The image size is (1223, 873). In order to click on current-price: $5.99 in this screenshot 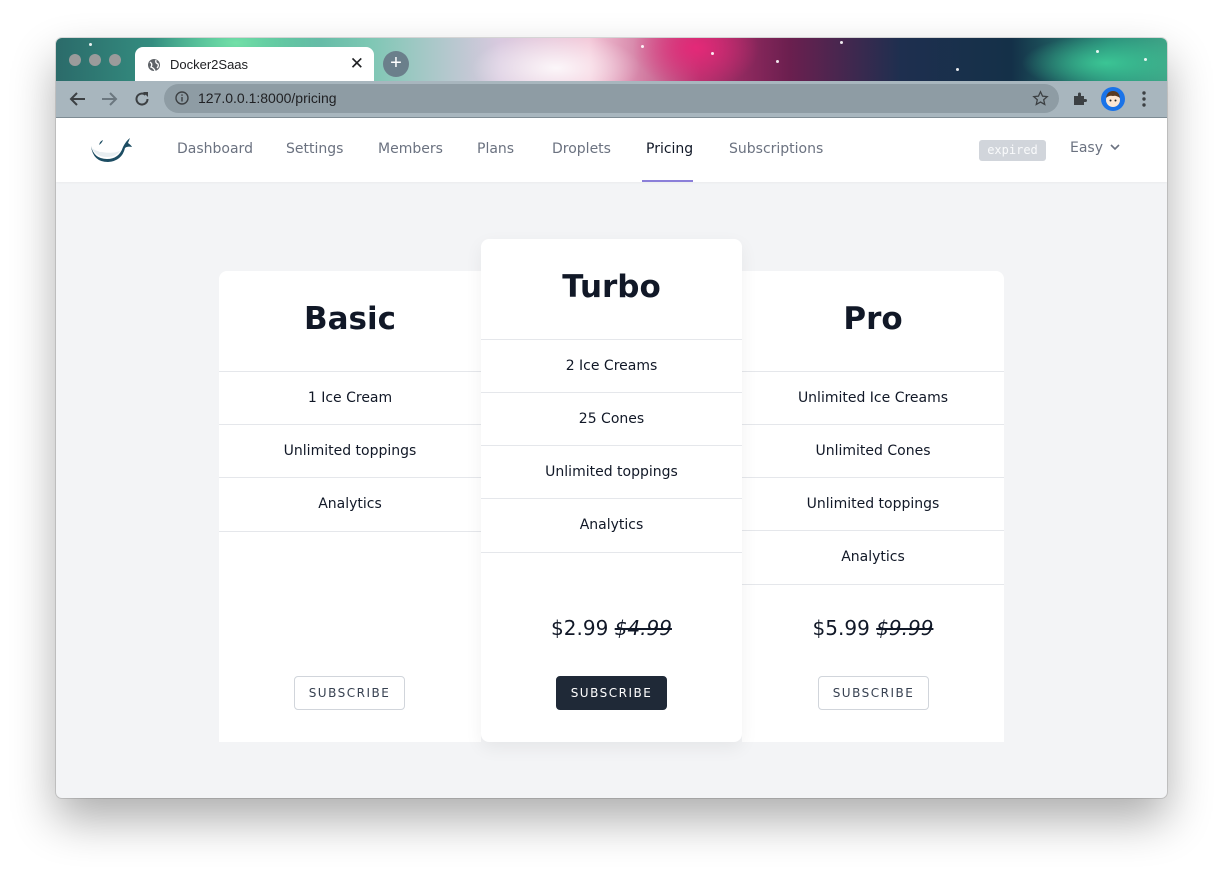, I will do `click(841, 628)`.